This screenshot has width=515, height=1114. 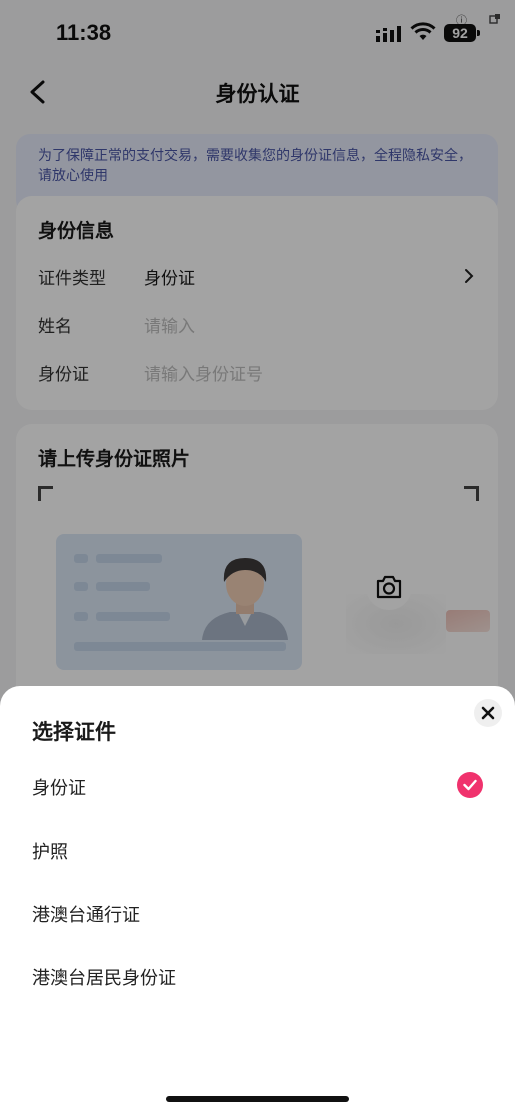 What do you see at coordinates (470, 785) in the screenshot?
I see `checkmark-icon` at bounding box center [470, 785].